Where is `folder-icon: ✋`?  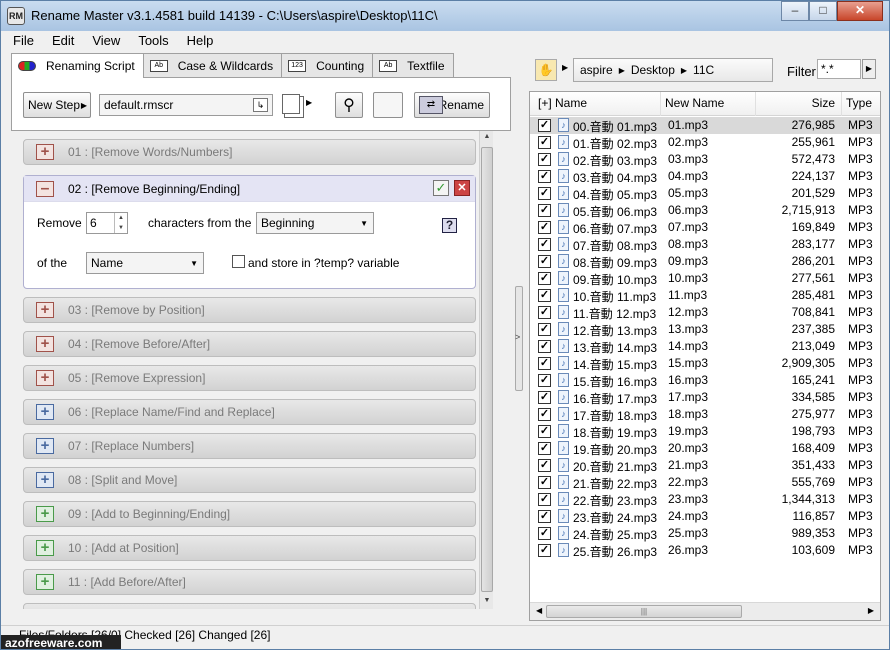
folder-icon: ✋ is located at coordinates (546, 70).